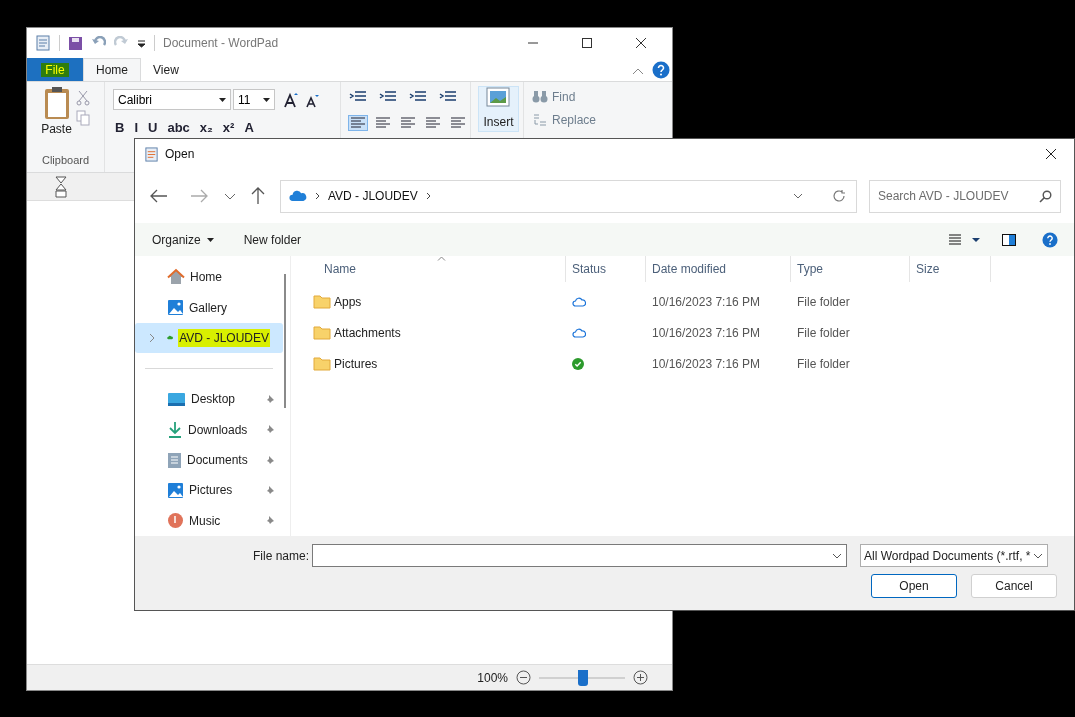 The width and height of the screenshot is (1075, 717). What do you see at coordinates (837, 555) in the screenshot?
I see `chevron-down-icon` at bounding box center [837, 555].